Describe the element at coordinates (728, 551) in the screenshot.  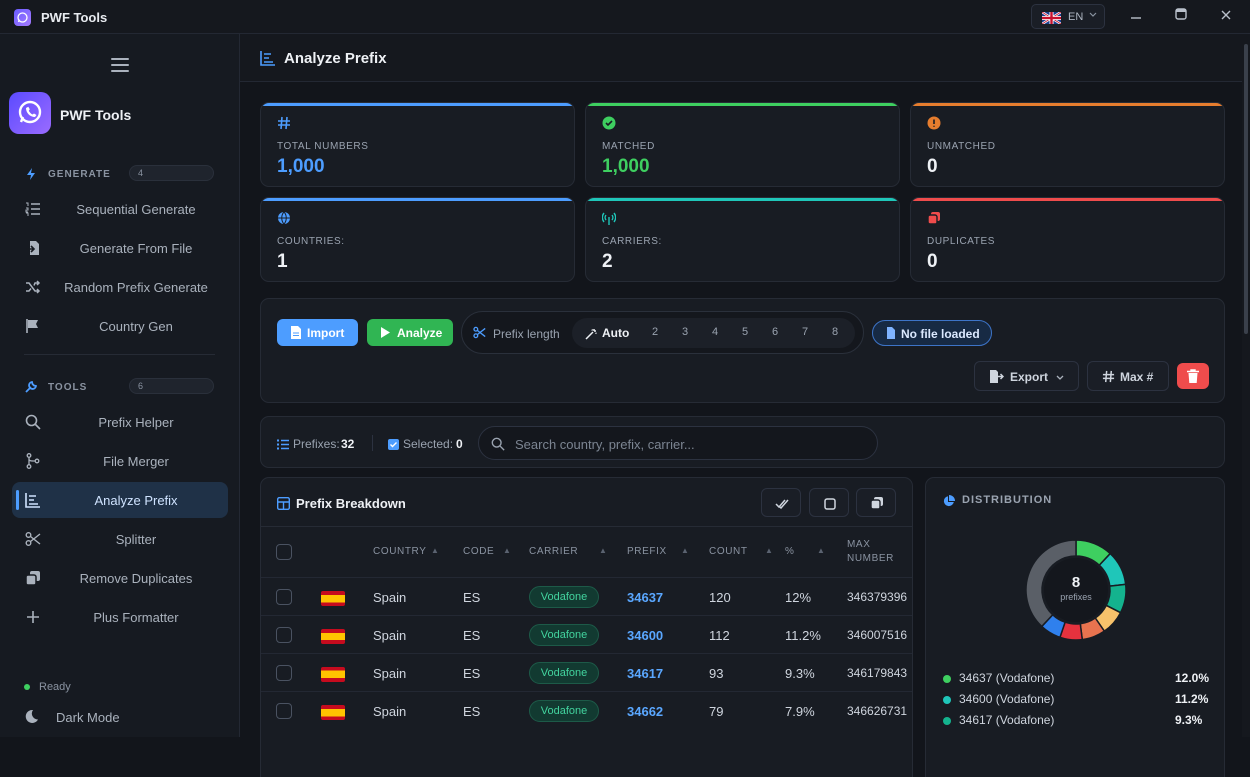
I see `column-header-count: COUNT` at that location.